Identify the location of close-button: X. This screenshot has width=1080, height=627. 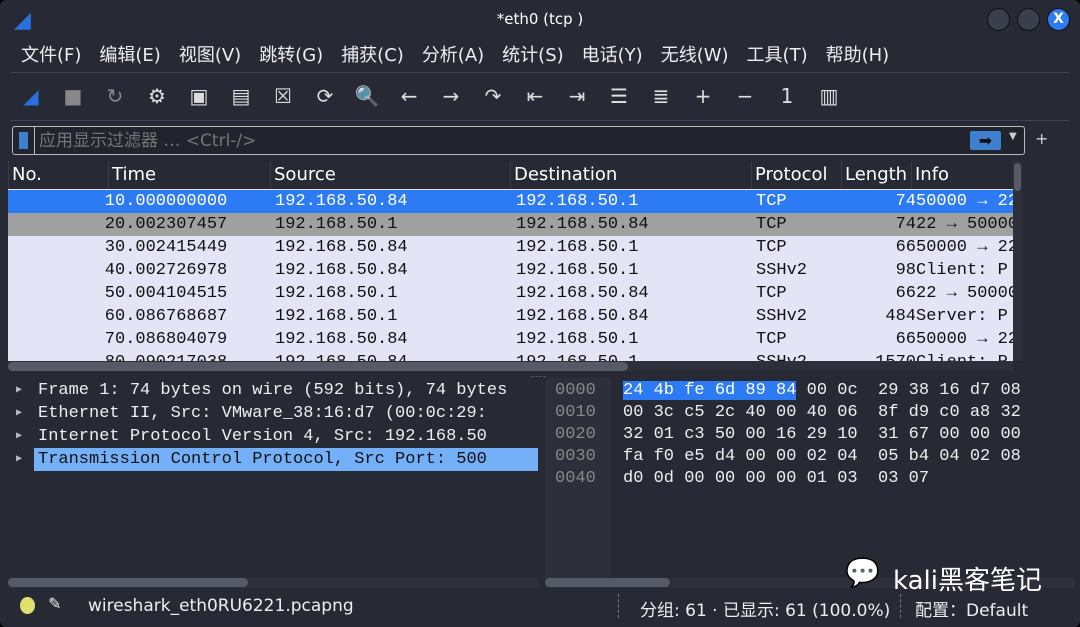
(1058, 19).